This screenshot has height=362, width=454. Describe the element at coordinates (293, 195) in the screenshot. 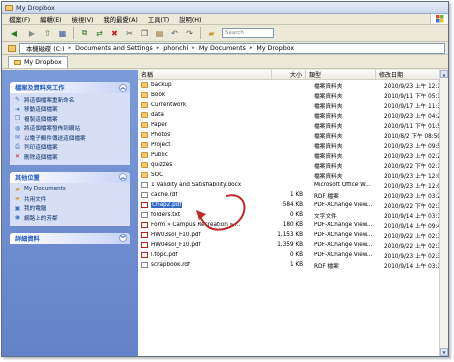

I see `table-row: cache.rdf 1 KB RDF 檔案 2010/9/23 上午 03:22` at that location.